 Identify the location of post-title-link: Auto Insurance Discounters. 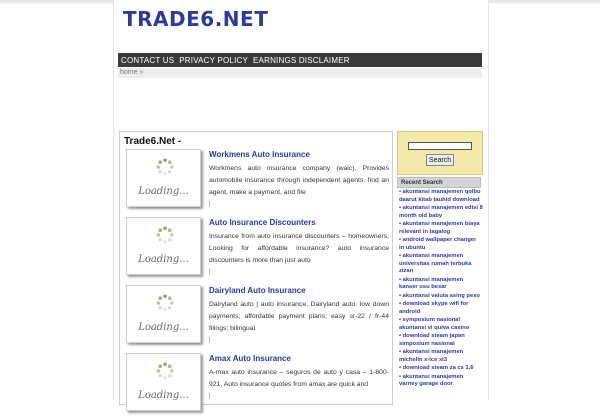
(262, 222).